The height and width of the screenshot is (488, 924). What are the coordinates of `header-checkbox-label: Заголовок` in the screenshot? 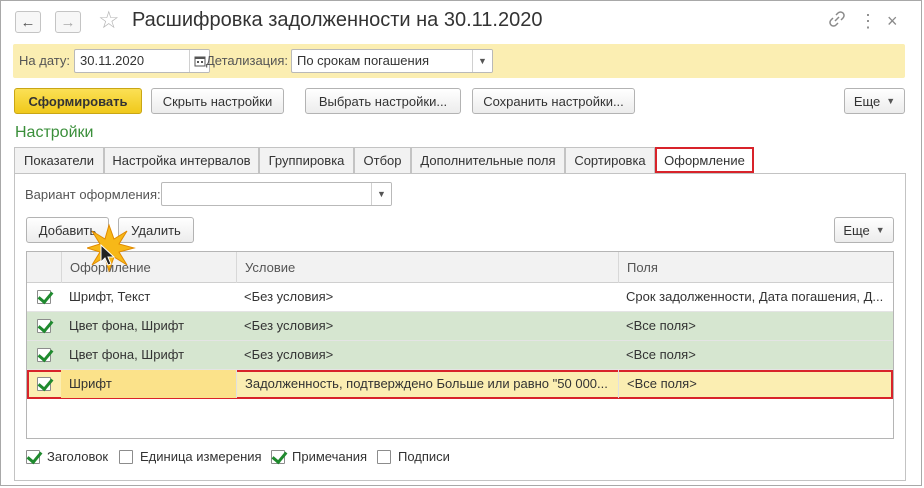 It's located at (77, 456).